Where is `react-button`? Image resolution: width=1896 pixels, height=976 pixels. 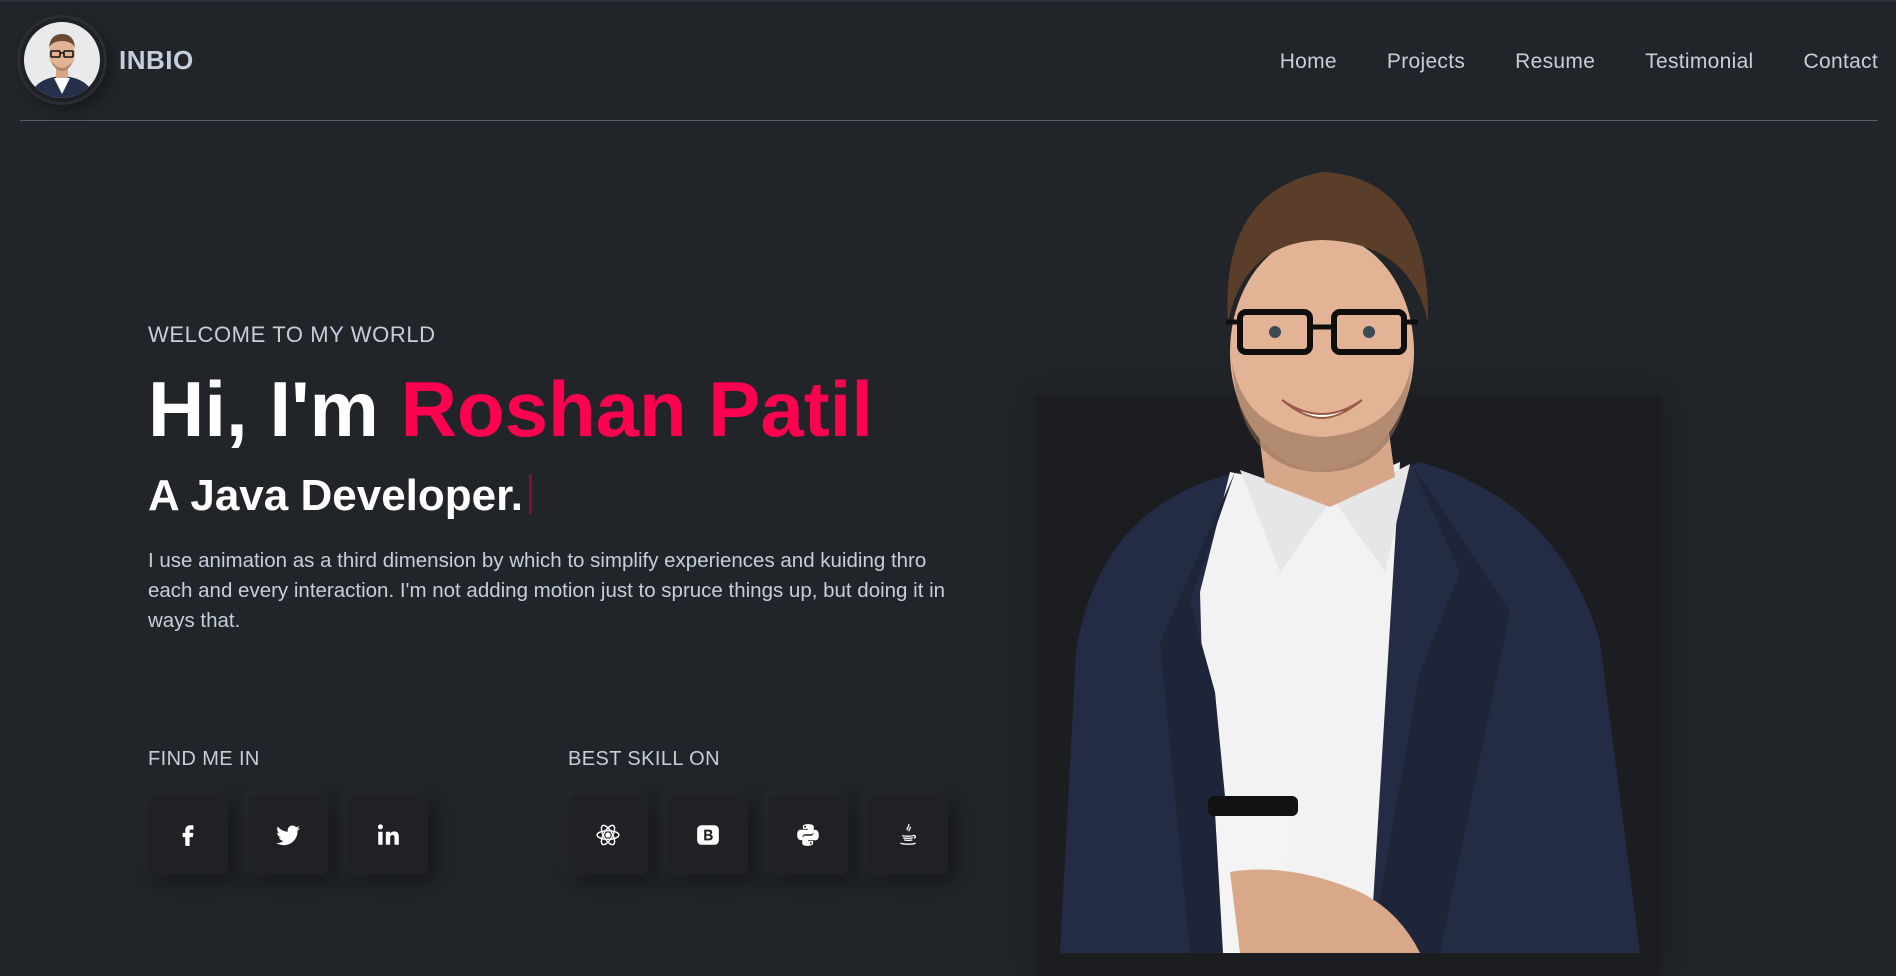 react-button is located at coordinates (608, 835).